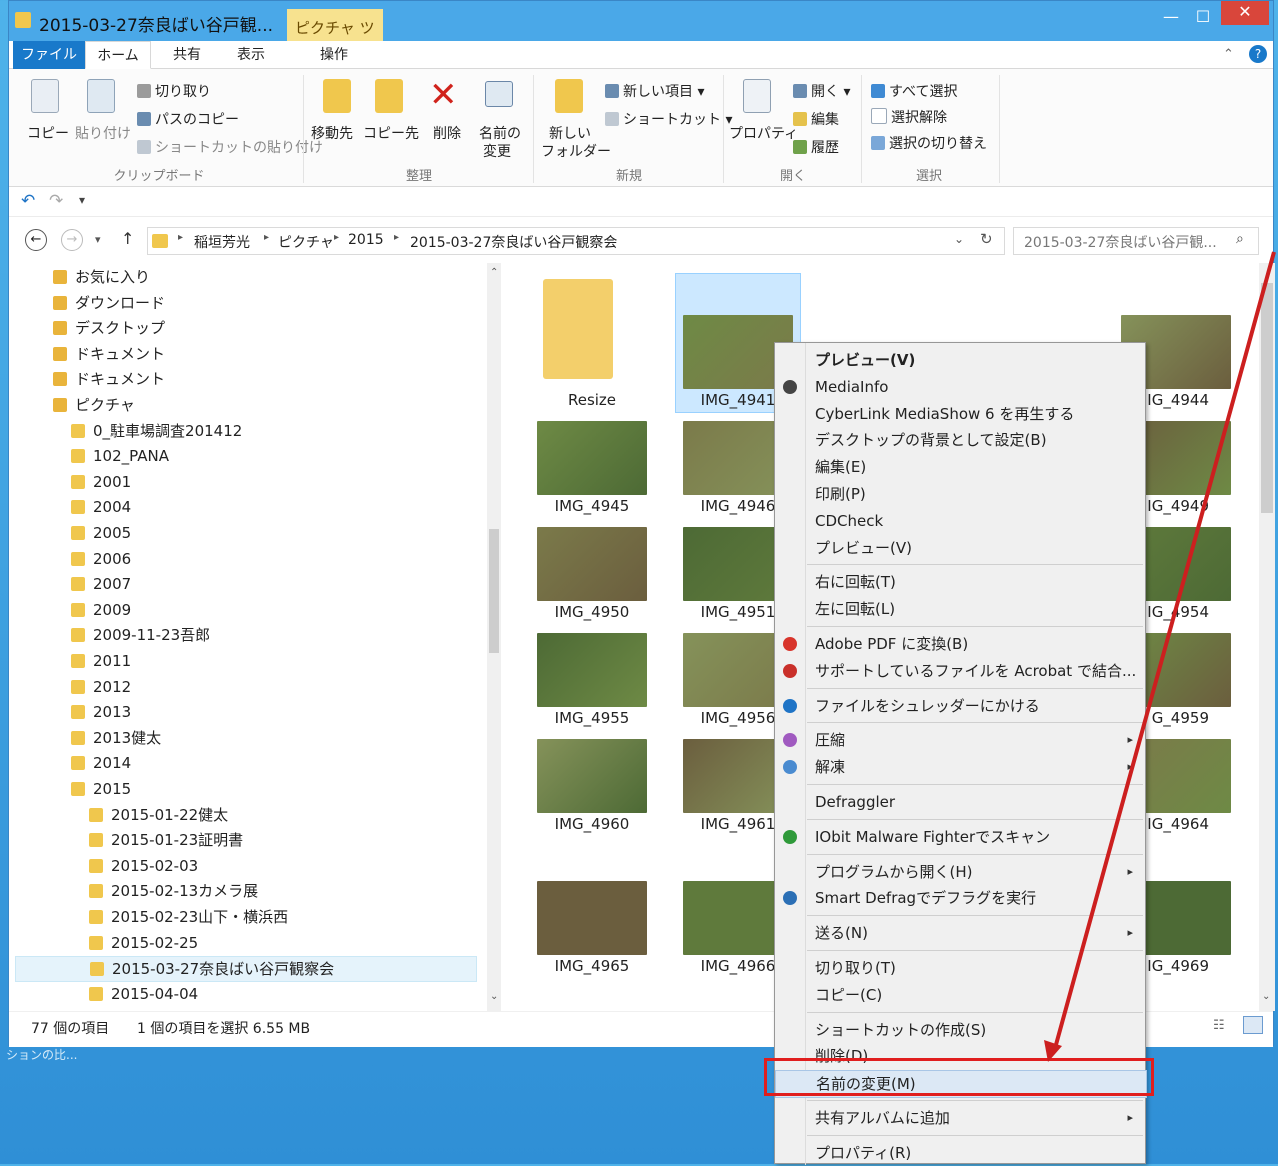 This screenshot has height=1166, width=1278. What do you see at coordinates (1164, 652) in the screenshot?
I see `arrow-shaft` at bounding box center [1164, 652].